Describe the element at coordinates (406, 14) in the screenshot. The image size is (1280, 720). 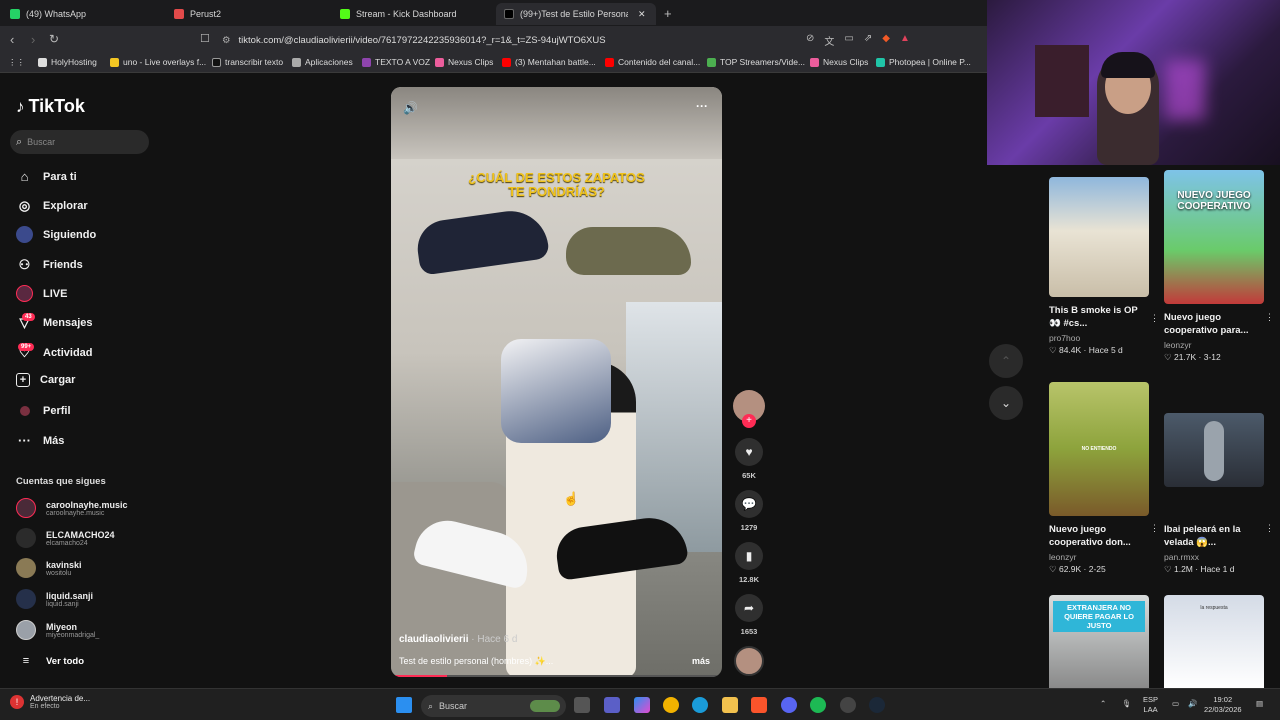
I see `tab-label: Stream - Kick Dashboard` at that location.